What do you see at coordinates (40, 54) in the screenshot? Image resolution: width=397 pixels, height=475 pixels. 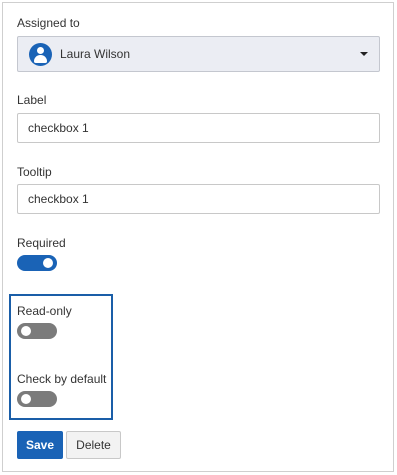 I see `user-avatar-icon` at bounding box center [40, 54].